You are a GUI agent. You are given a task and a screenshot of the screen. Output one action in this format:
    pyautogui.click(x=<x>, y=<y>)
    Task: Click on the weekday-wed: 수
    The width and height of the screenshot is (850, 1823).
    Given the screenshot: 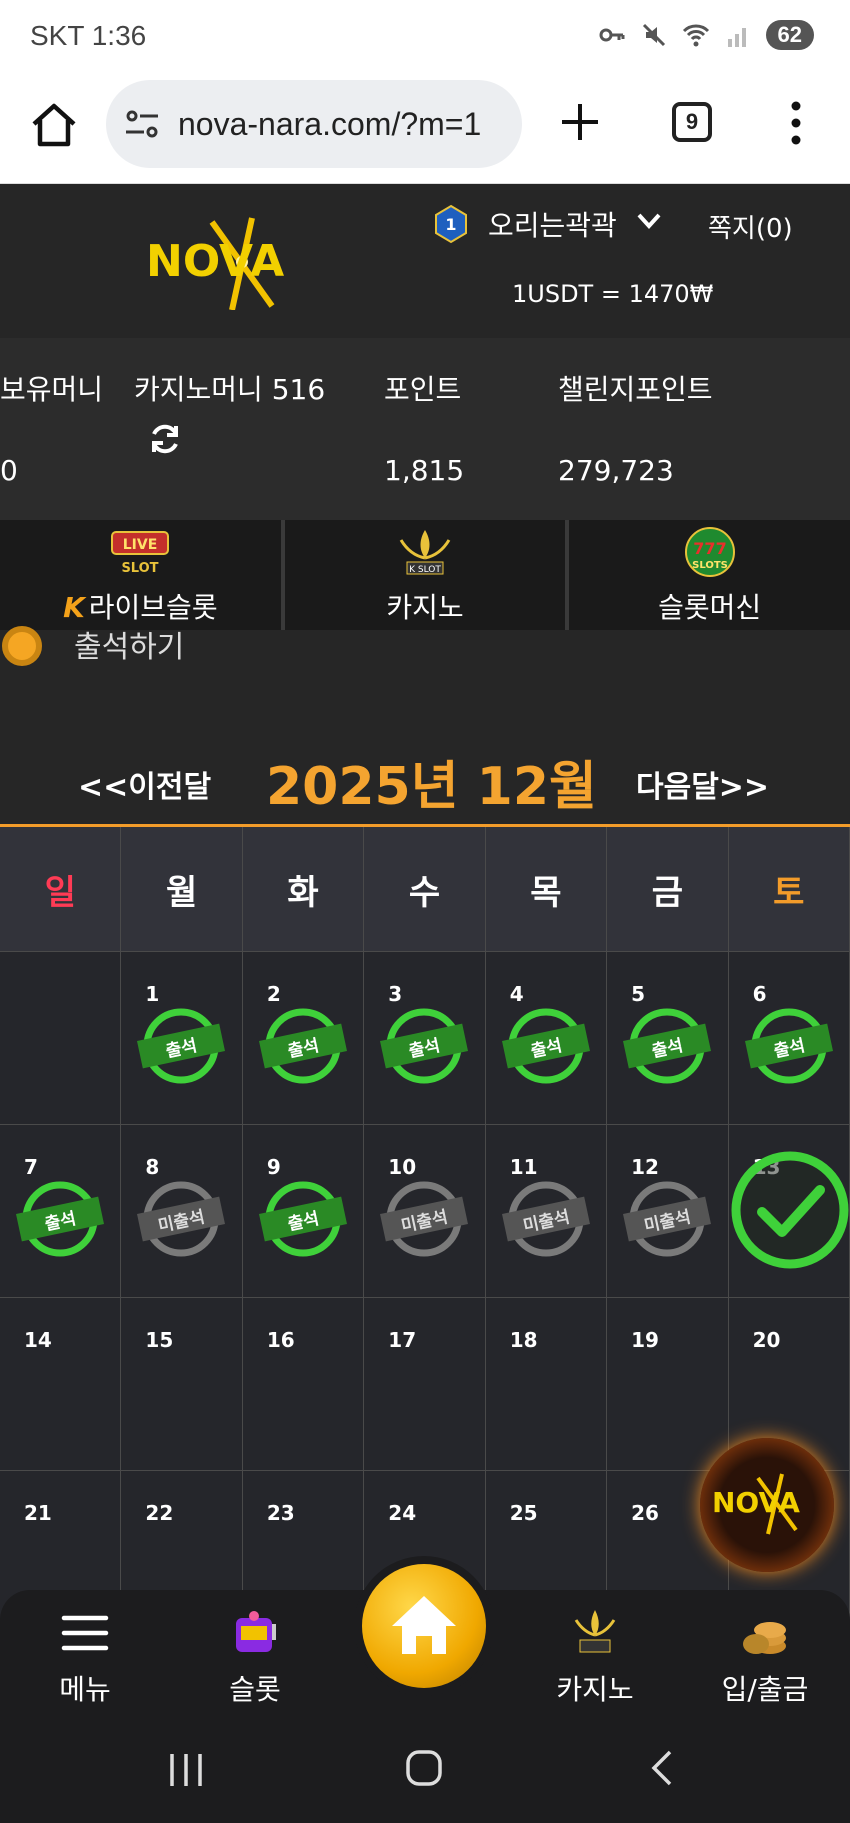 What is the action you would take?
    pyautogui.click(x=425, y=889)
    